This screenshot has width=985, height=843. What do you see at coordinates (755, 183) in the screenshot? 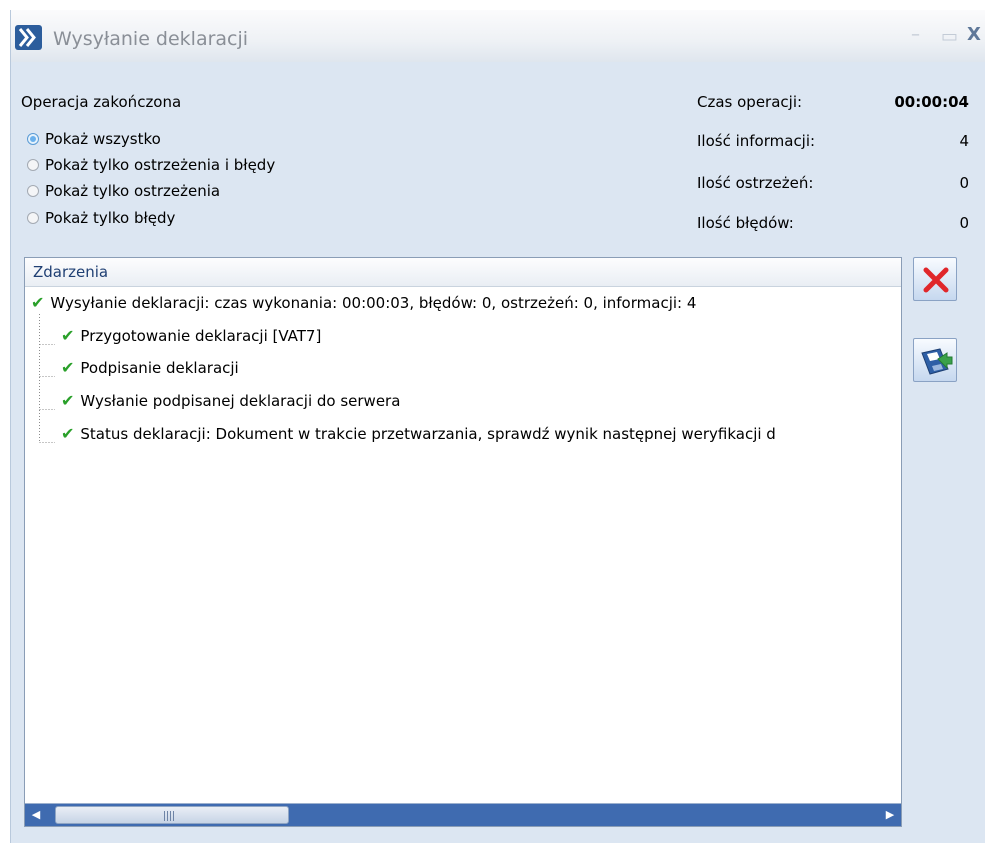
I see `warning-count-label: Ilość ostrzeżeń:` at bounding box center [755, 183].